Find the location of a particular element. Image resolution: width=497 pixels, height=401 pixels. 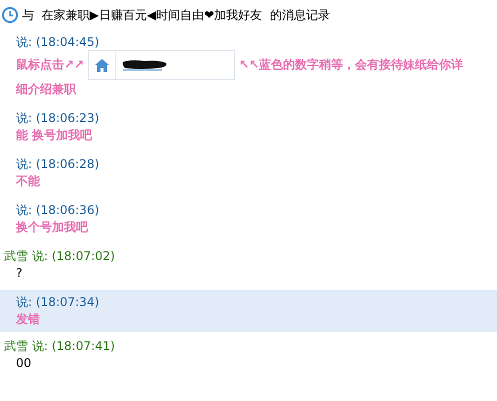

message-time: (18:04:45) is located at coordinates (68, 42).